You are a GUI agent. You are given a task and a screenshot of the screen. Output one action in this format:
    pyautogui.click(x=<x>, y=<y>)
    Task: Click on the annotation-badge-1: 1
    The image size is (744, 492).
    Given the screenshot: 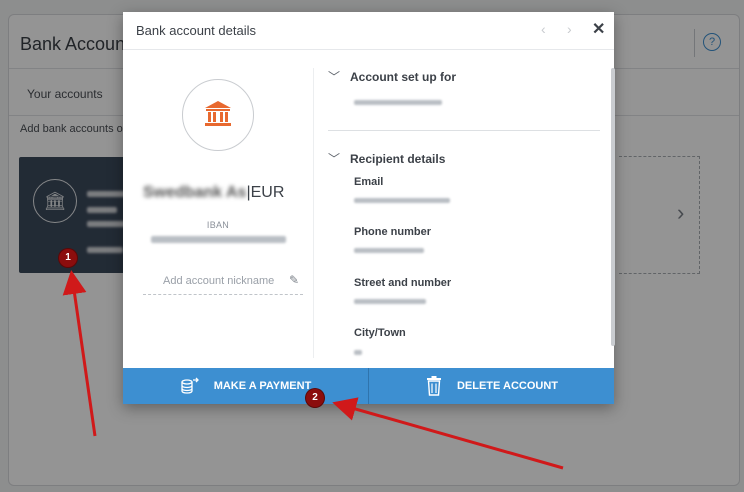 What is the action you would take?
    pyautogui.click(x=68, y=258)
    